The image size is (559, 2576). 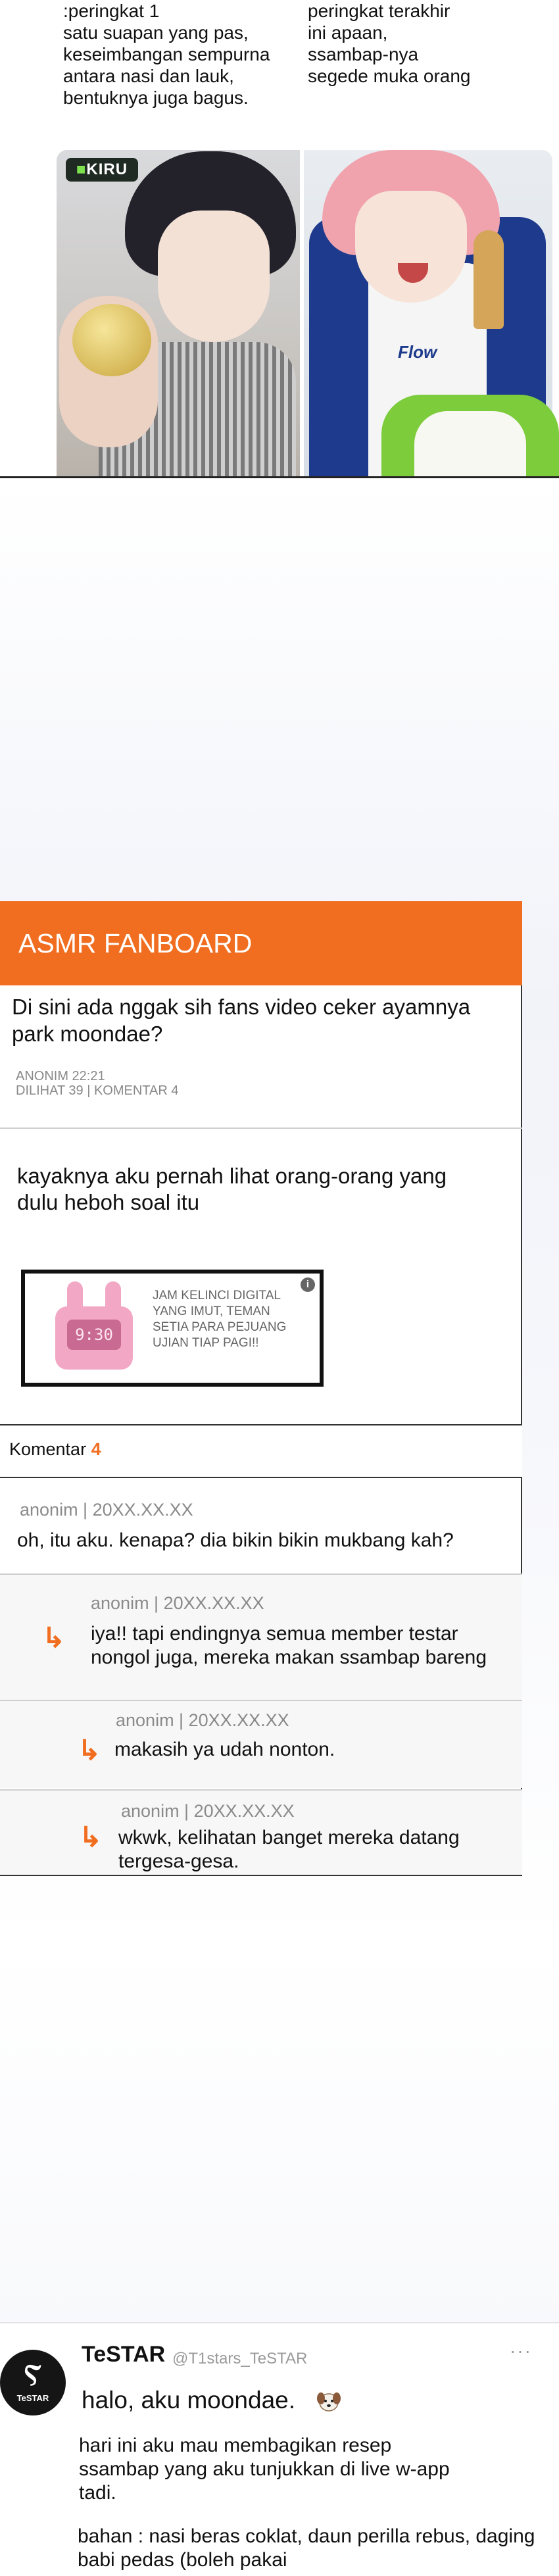 What do you see at coordinates (224, 1749) in the screenshot?
I see `reply-text: makasih ya udah nonton.` at bounding box center [224, 1749].